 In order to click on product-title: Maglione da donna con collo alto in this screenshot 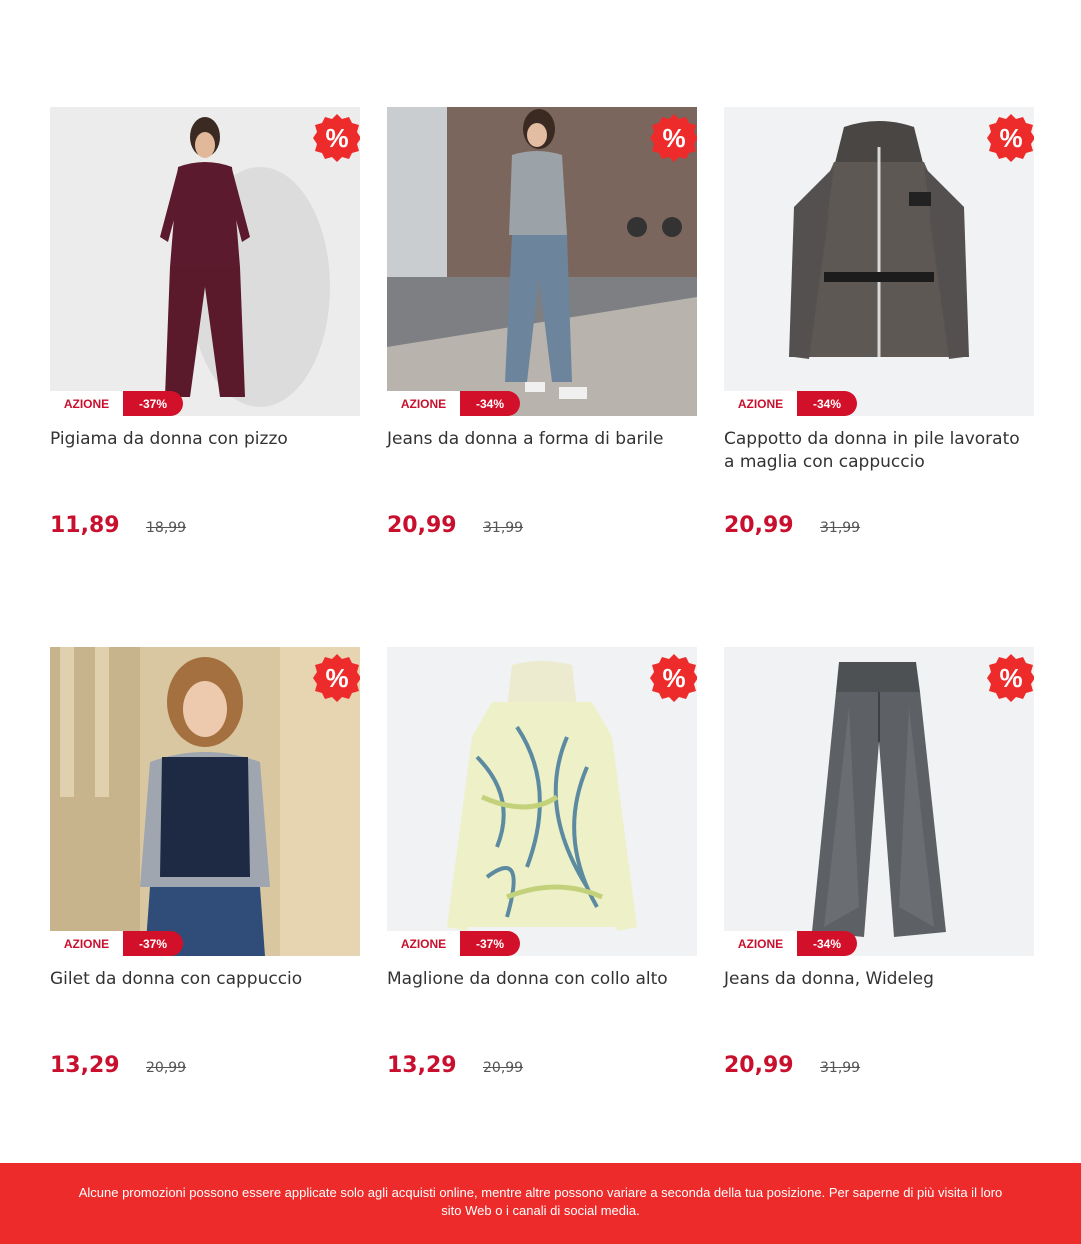, I will do `click(542, 1003)`.